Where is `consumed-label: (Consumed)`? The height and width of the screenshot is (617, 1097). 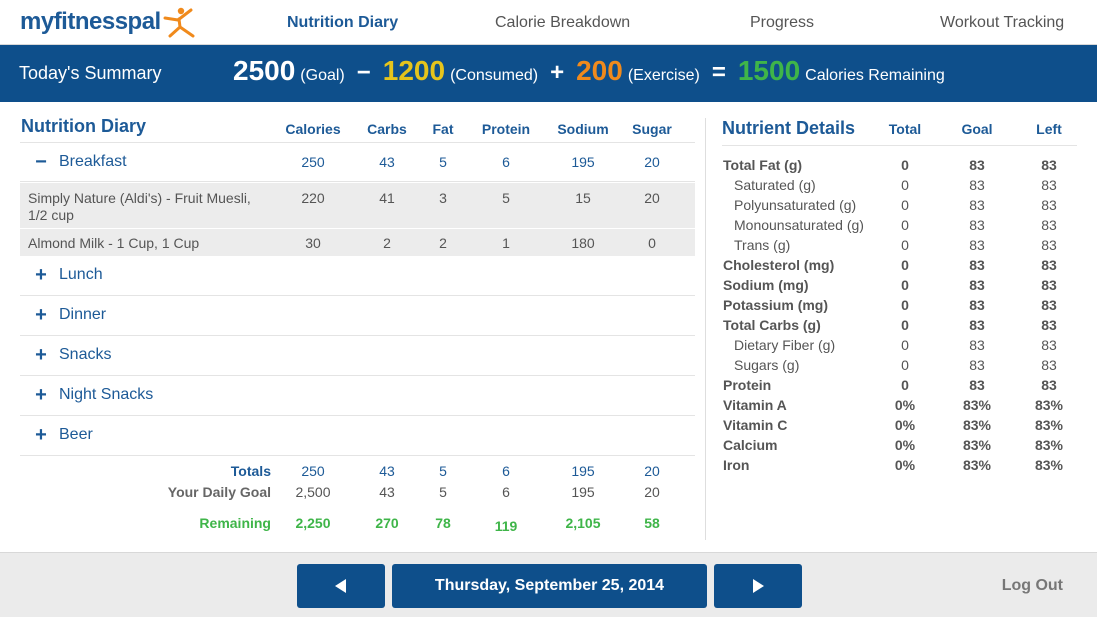
consumed-label: (Consumed) is located at coordinates (494, 75).